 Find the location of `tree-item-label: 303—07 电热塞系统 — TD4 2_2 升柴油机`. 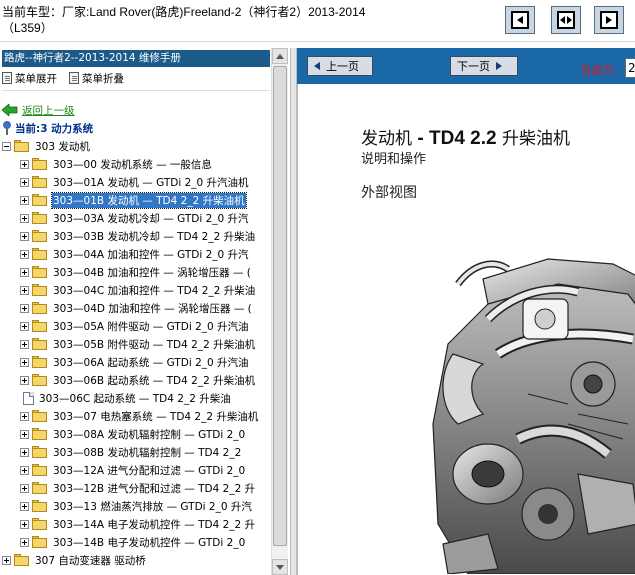

tree-item-label: 303—07 电热塞系统 — TD4 2_2 升柴油机 is located at coordinates (156, 416).